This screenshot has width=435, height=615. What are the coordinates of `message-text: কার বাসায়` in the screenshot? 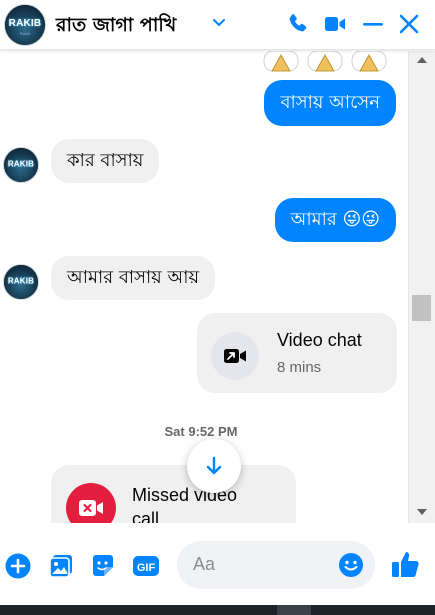 It's located at (105, 160).